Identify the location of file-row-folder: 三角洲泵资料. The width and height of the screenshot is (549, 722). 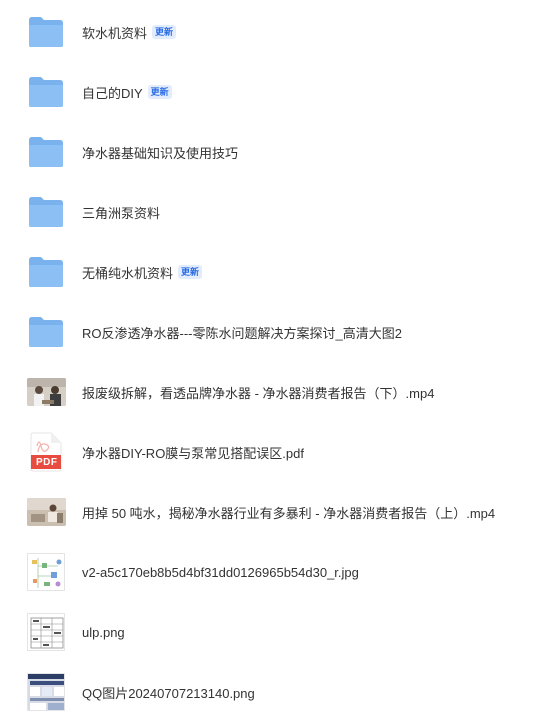
(274, 212).